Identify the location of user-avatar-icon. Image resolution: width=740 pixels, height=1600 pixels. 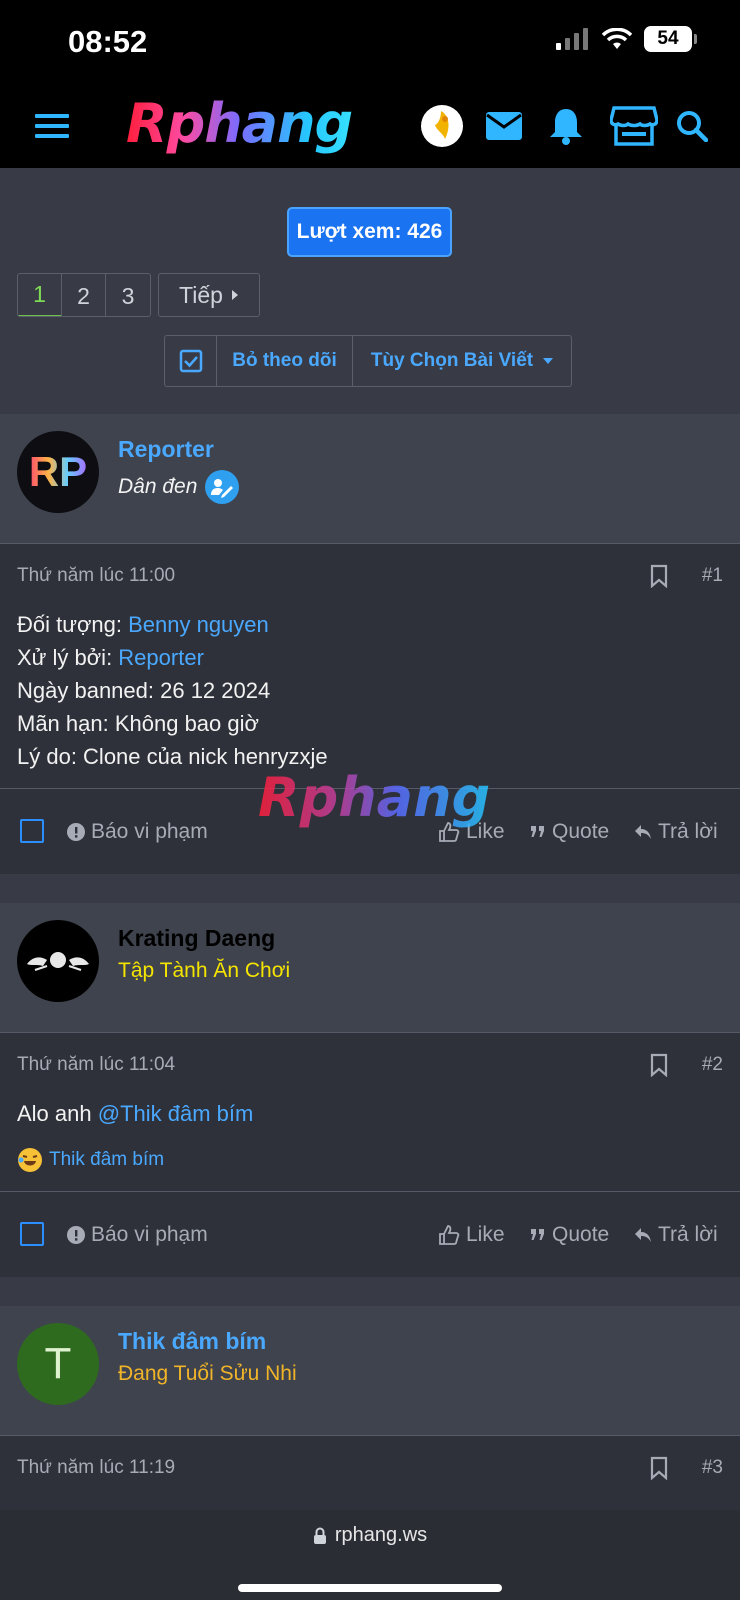
(442, 126).